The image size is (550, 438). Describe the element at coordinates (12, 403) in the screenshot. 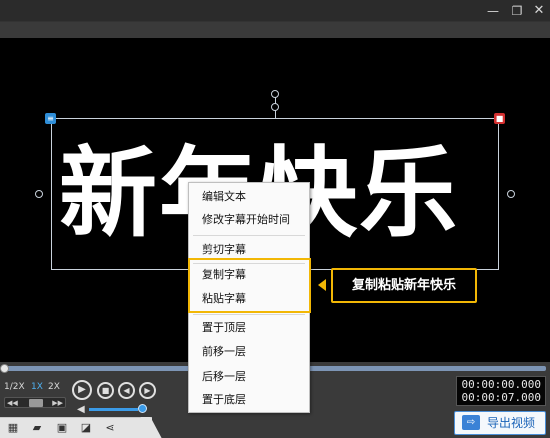

I see `rewind-icon: ◀◀` at that location.